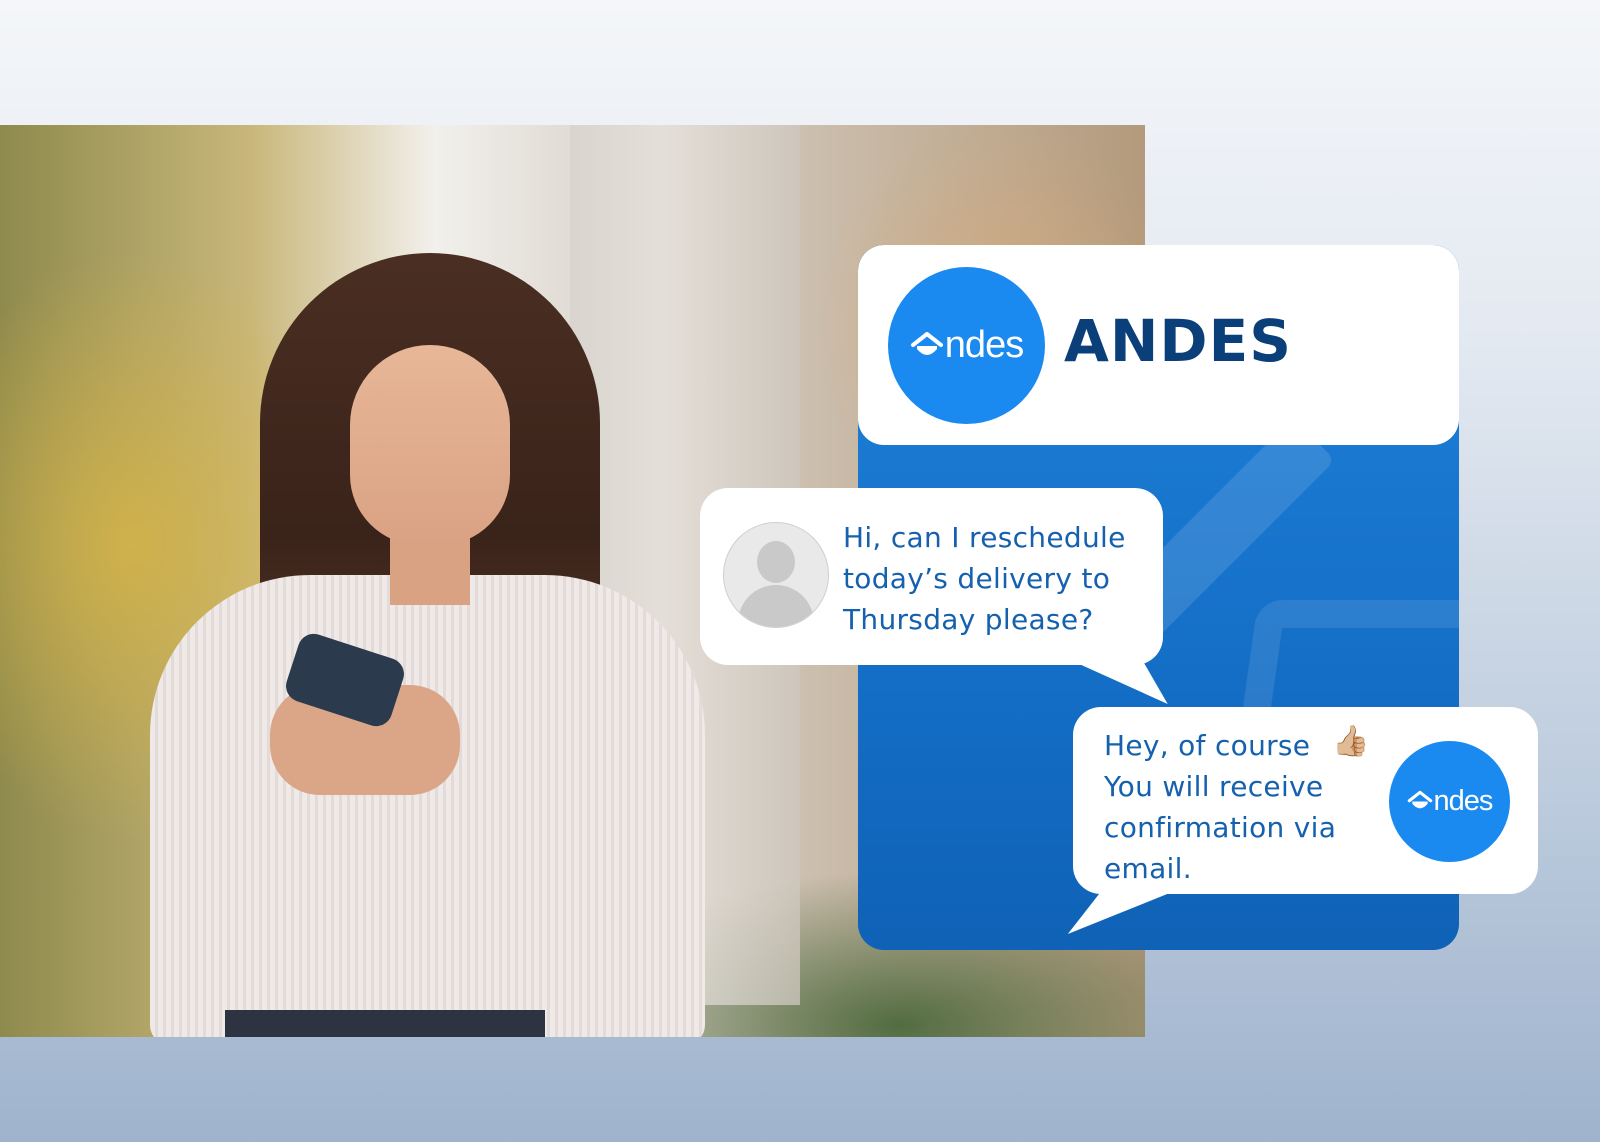 This screenshot has width=1600, height=1142. I want to click on reply-logo: ndes, so click(1449, 801).